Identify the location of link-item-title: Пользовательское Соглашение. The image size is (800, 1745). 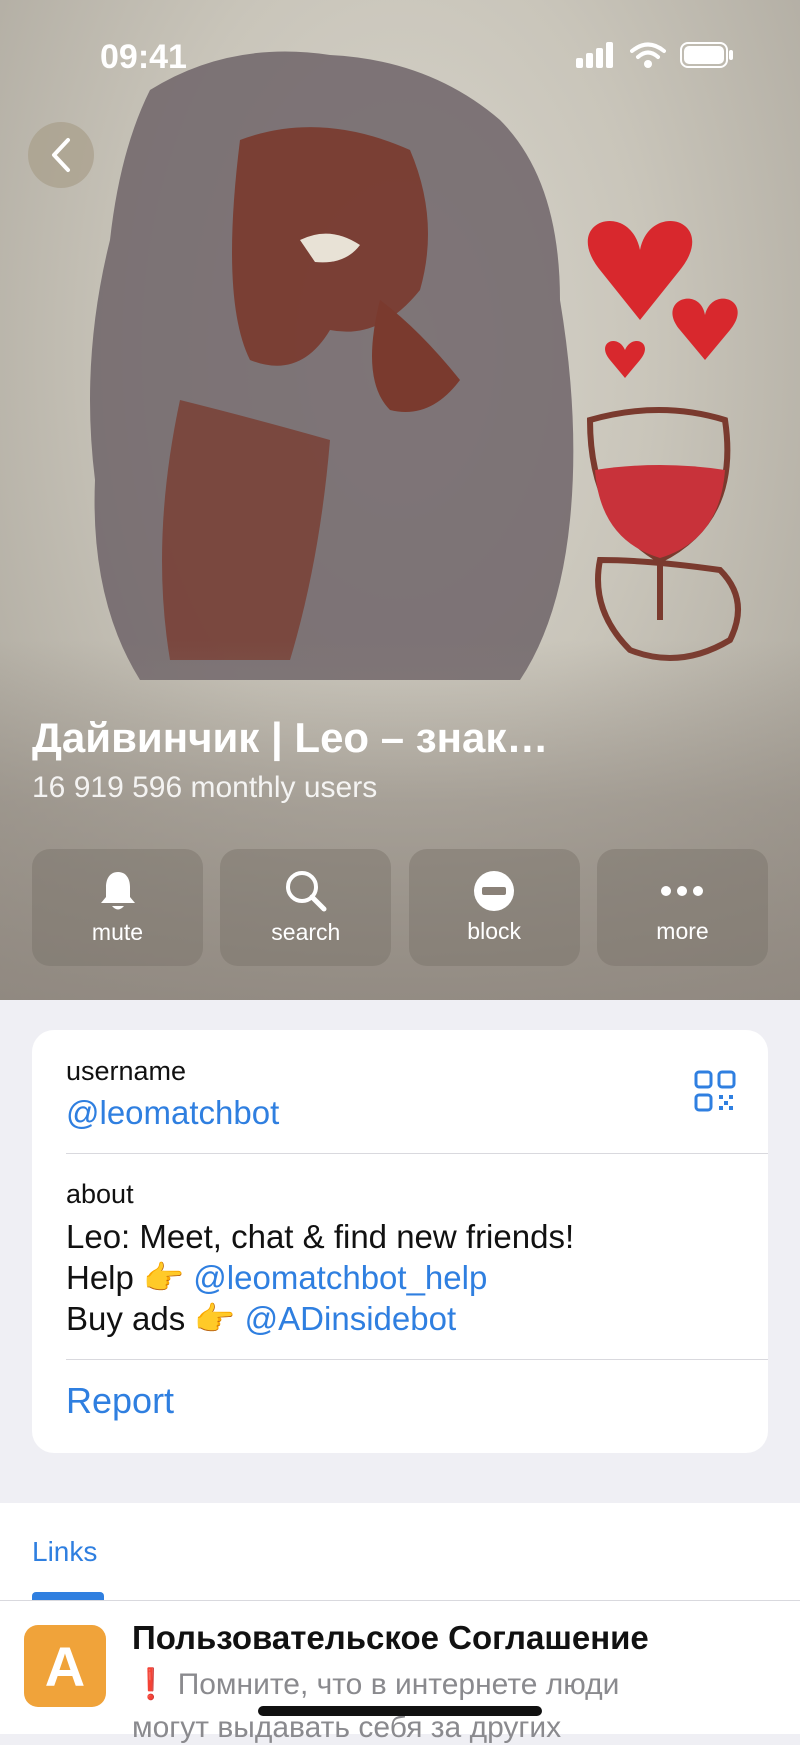
(390, 1638).